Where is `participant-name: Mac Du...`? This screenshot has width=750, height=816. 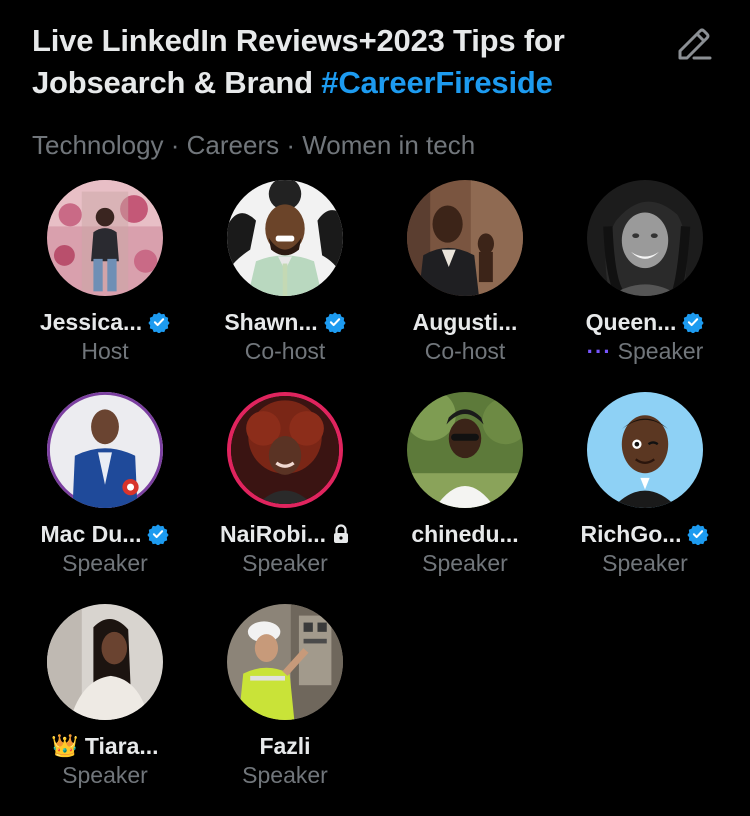 participant-name: Mac Du... is located at coordinates (91, 533).